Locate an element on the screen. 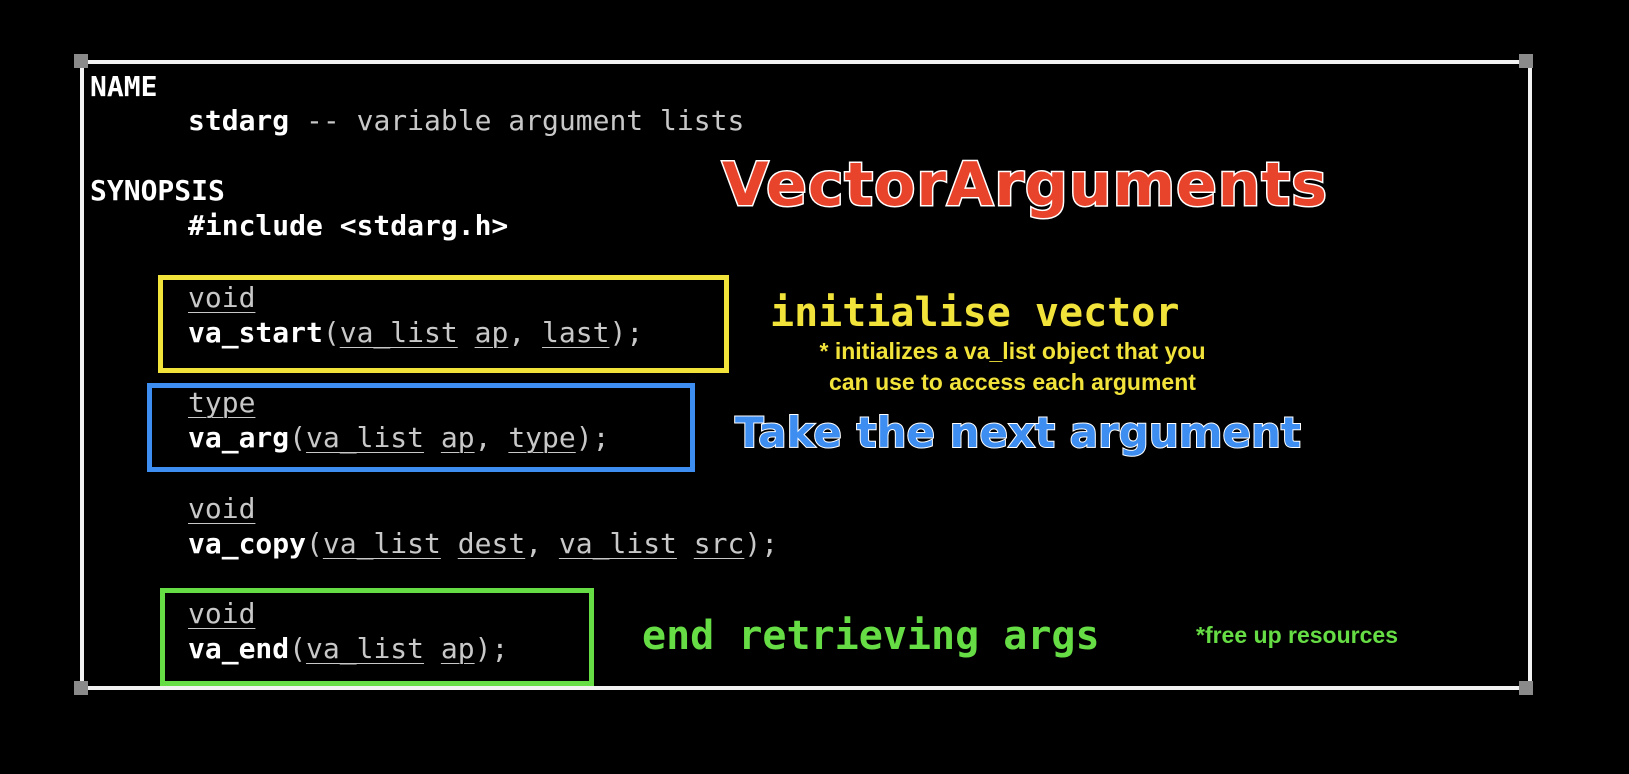  frame-corner-bottom-left is located at coordinates (81, 688).